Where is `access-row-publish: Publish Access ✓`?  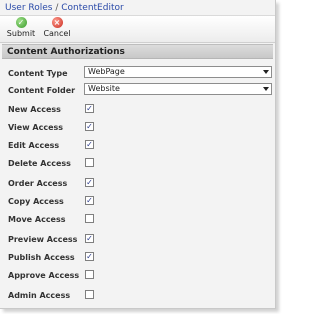
access-row-publish: Publish Access ✓ is located at coordinates (139, 258).